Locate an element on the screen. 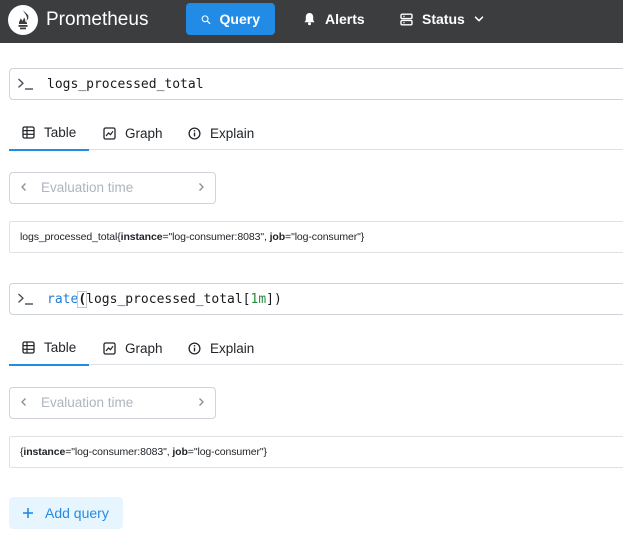 This screenshot has height=554, width=623. expression-text: logs_processed_total is located at coordinates (125, 84).